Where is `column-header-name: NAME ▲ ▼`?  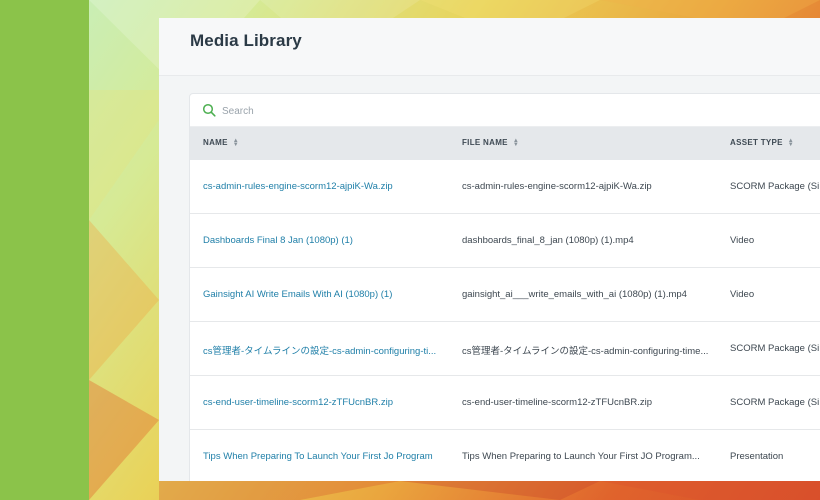
column-header-name: NAME ▲ ▼ is located at coordinates (221, 143).